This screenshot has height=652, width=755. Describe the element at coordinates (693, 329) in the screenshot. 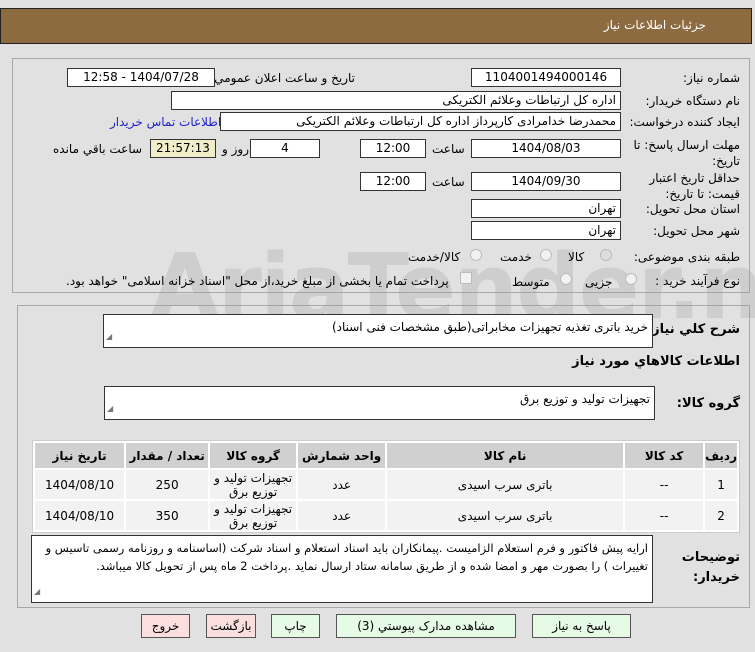

I see `summary-label: شرح کلي نياز:` at that location.